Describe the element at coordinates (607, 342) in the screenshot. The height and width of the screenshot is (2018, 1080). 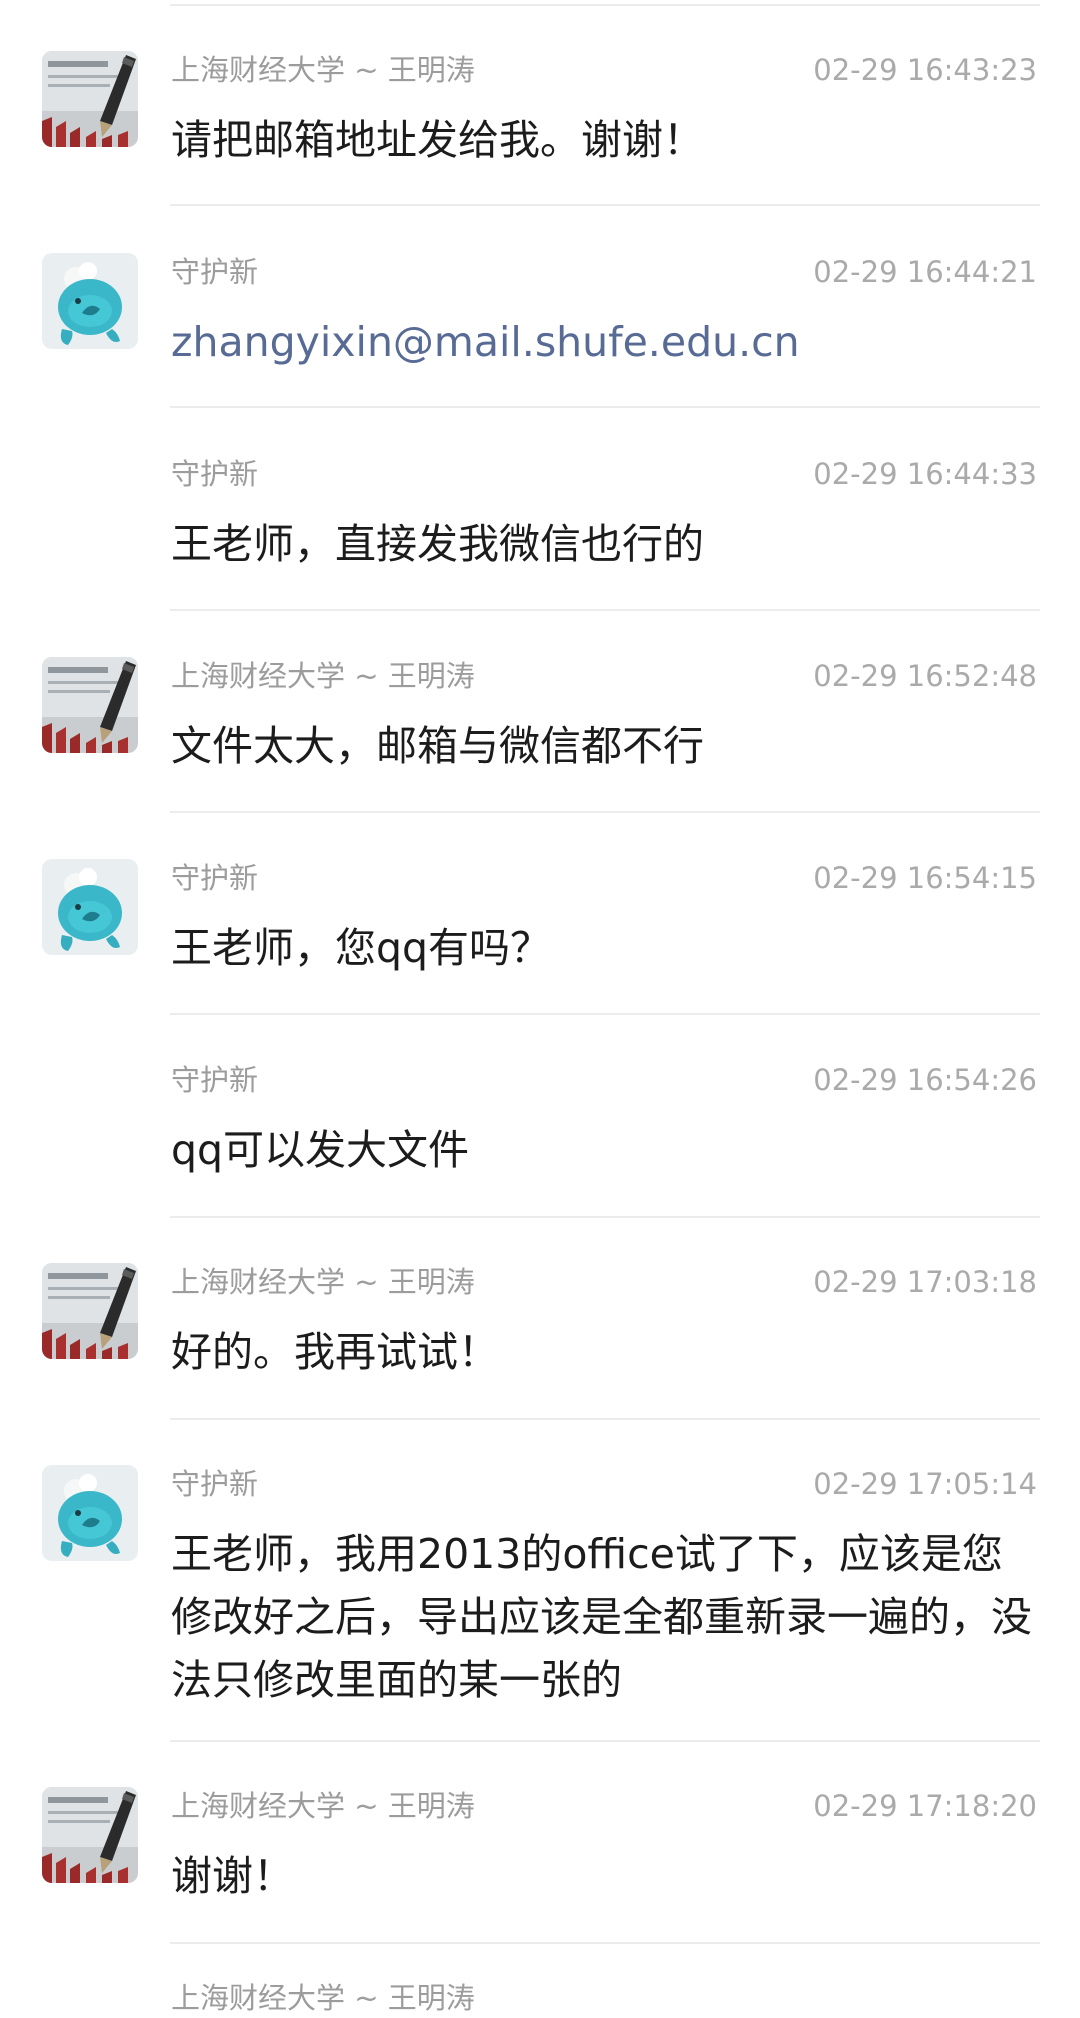
I see `email-link: zhangyixin@mail.shufe.edu.cn` at that location.